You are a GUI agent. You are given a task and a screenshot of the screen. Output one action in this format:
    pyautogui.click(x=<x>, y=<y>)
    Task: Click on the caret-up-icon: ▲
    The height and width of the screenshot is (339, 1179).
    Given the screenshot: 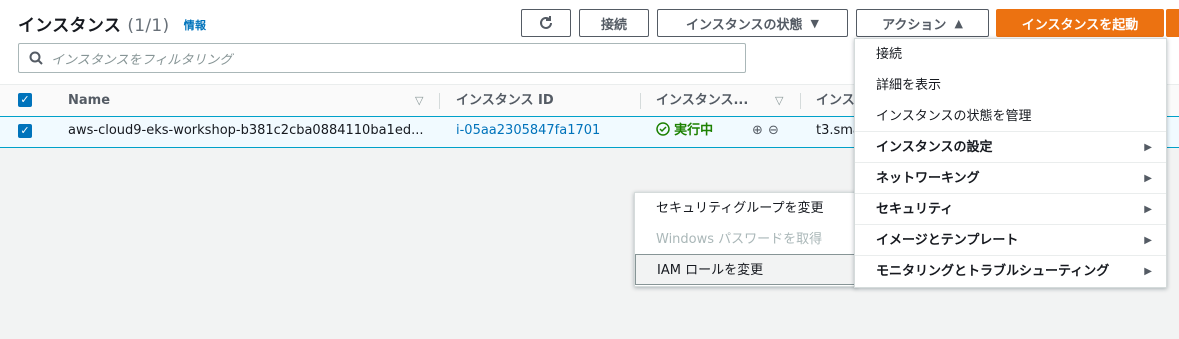 What is the action you would take?
    pyautogui.click(x=958, y=23)
    